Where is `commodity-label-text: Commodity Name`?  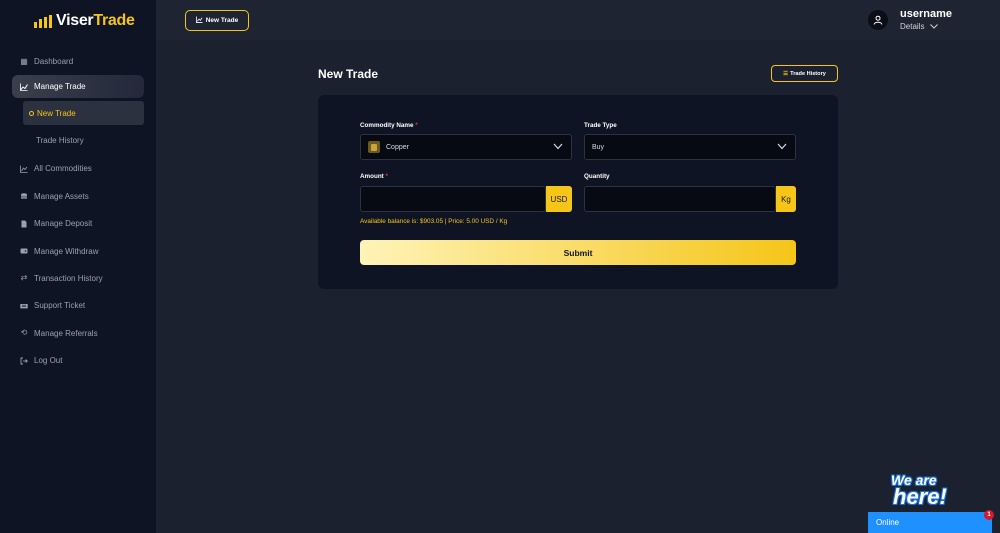 commodity-label-text: Commodity Name is located at coordinates (387, 125).